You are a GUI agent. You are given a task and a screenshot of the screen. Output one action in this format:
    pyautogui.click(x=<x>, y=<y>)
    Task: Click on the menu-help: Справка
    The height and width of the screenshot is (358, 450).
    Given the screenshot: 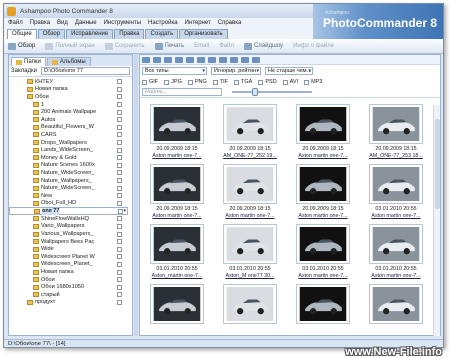 What is the action you would take?
    pyautogui.click(x=230, y=23)
    